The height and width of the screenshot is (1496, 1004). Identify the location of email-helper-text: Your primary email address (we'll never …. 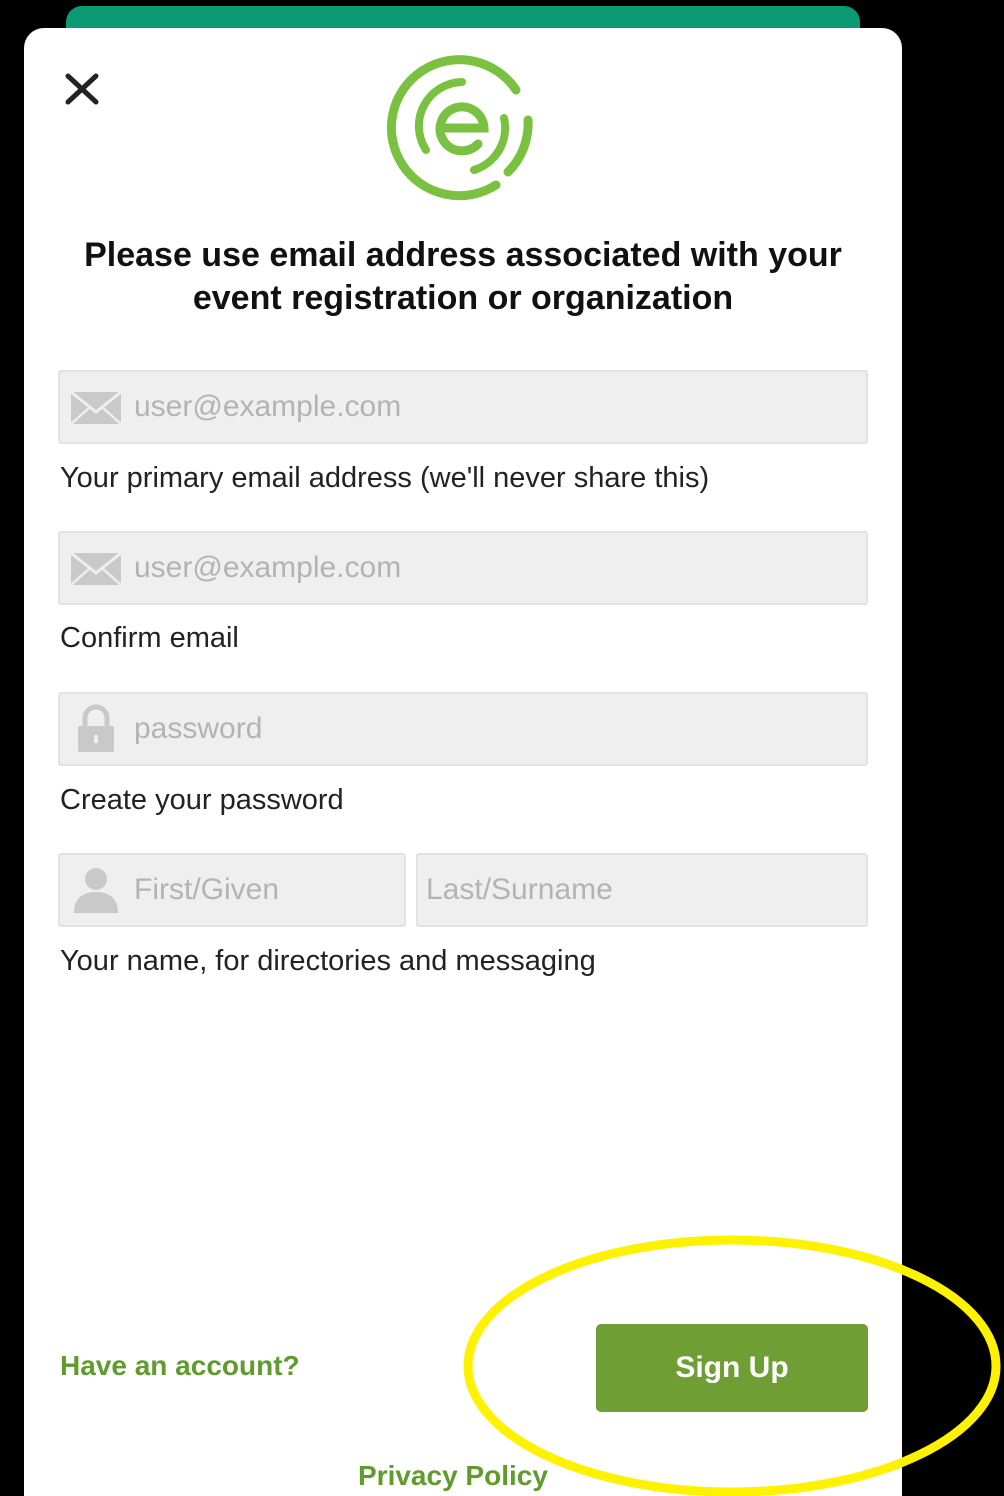
(385, 478).